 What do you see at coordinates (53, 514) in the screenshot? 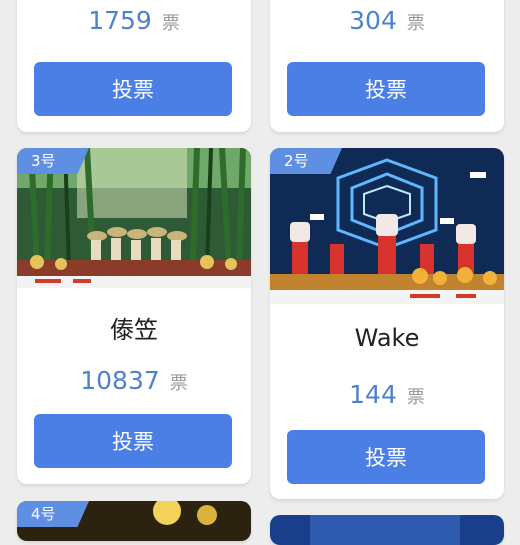
I see `entry-number-badge: 4号` at bounding box center [53, 514].